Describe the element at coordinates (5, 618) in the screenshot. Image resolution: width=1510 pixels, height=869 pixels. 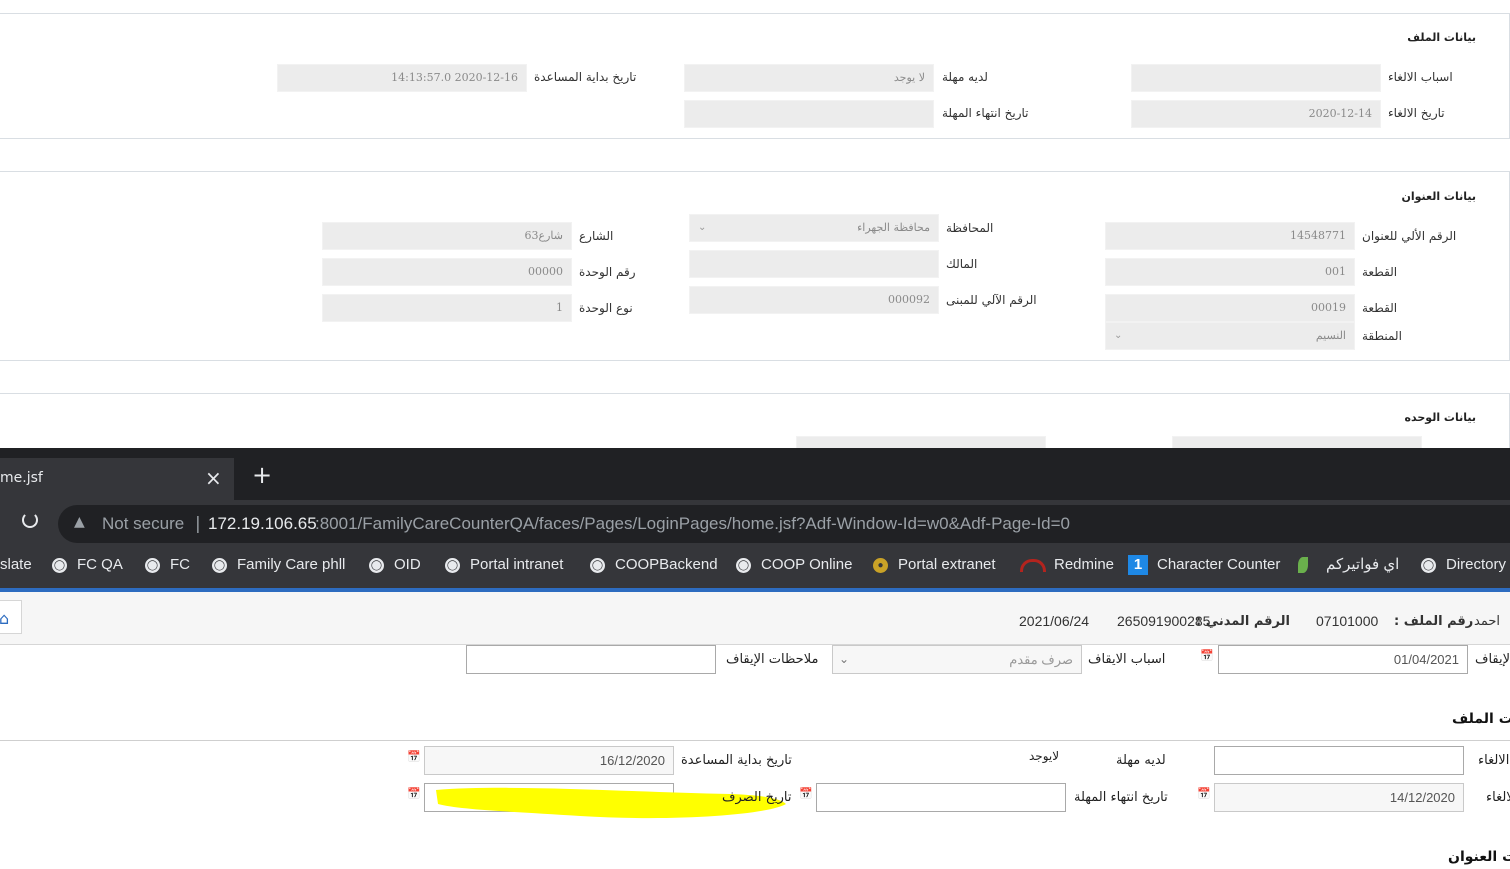
I see `home-icon: ⌂` at that location.